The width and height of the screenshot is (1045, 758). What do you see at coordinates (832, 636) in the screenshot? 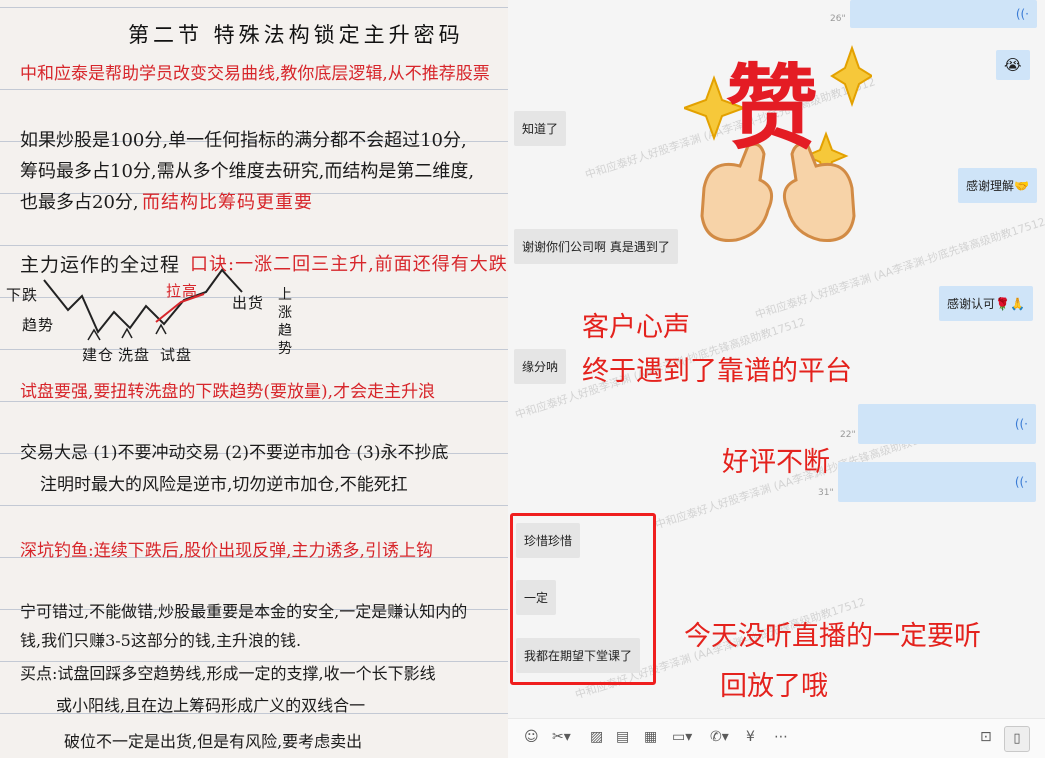
I see `overlay-listen-replay: 今天没听直播的一定要听` at bounding box center [832, 636].